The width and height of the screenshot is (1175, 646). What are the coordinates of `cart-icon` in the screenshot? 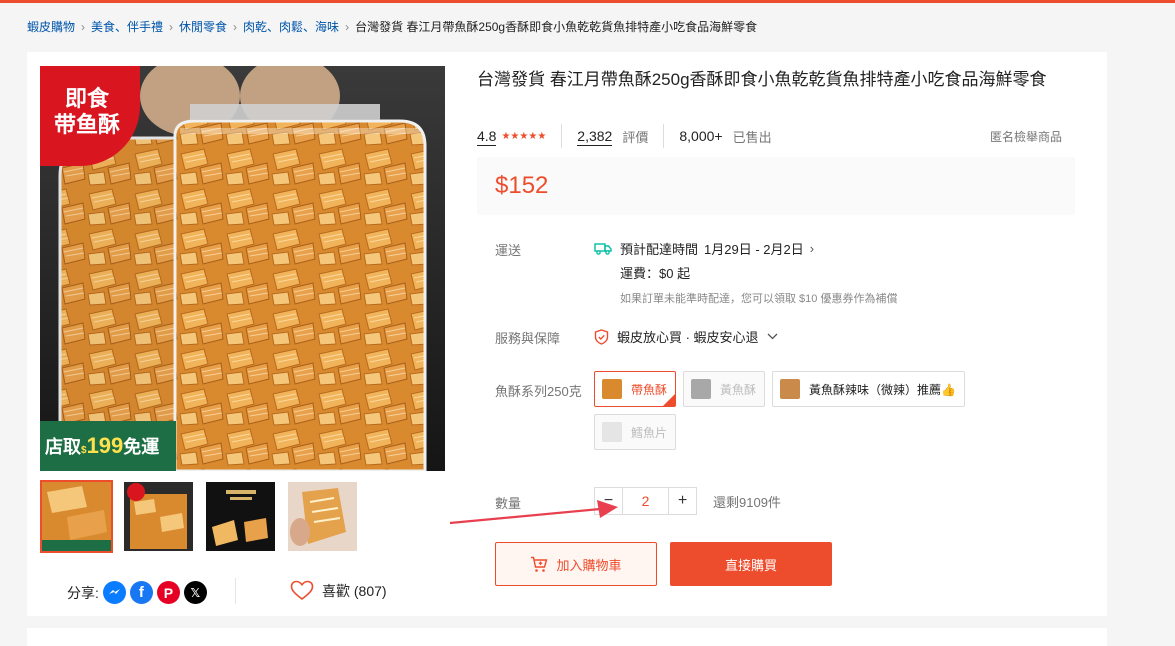 It's located at (539, 564).